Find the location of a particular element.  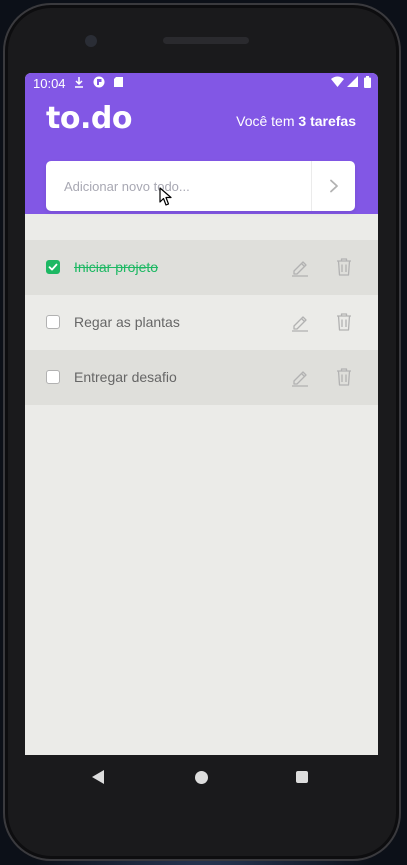

status-time: 10:04 is located at coordinates (49, 83).